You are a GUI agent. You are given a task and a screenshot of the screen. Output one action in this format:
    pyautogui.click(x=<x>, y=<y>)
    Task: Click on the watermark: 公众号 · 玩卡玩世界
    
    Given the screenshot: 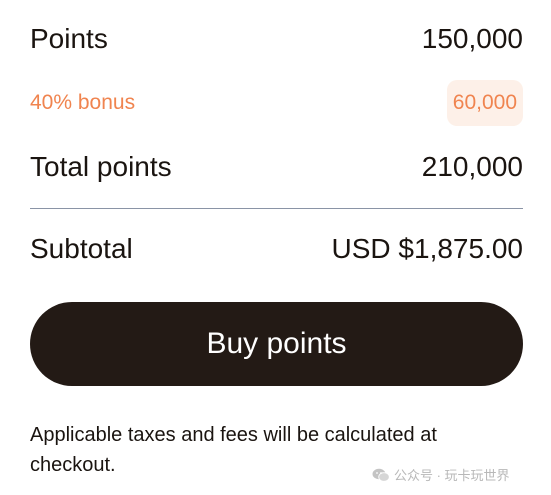 What is the action you would take?
    pyautogui.click(x=441, y=474)
    